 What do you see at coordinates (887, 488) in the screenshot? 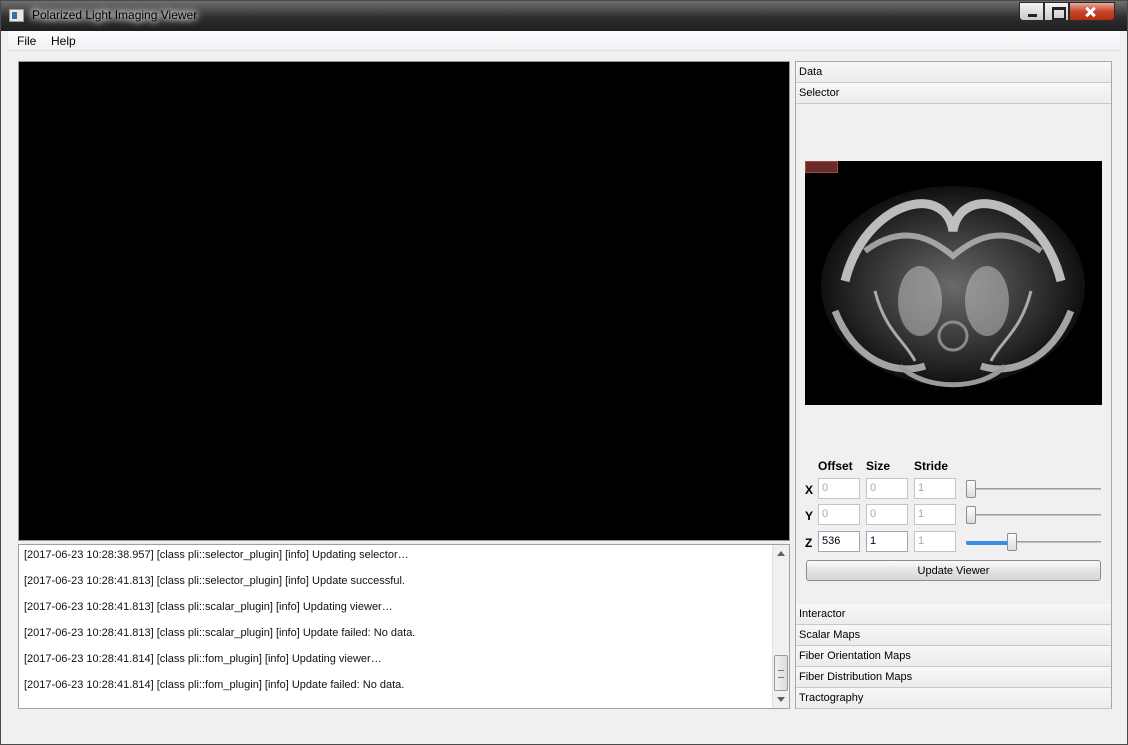
I see `x-size-field: 0` at bounding box center [887, 488].